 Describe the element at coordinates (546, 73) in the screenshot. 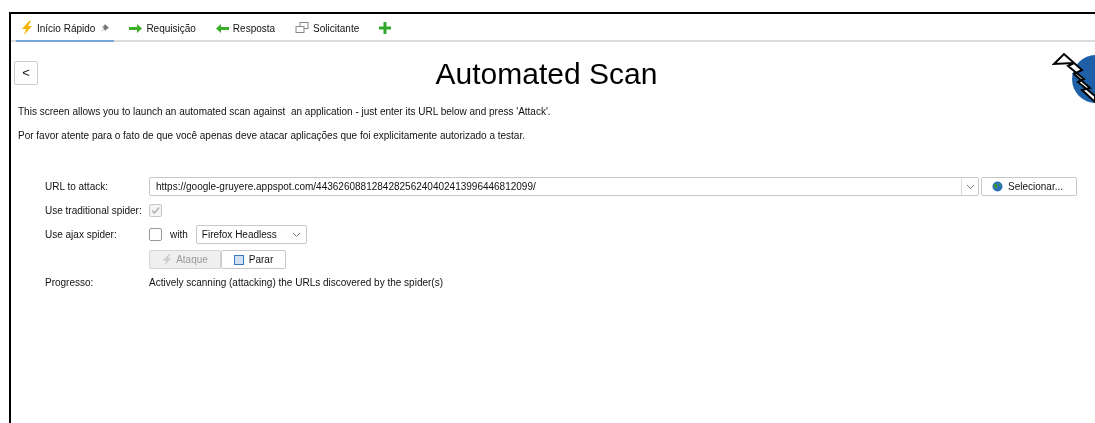

I see `page-title: Automated Scan` at that location.